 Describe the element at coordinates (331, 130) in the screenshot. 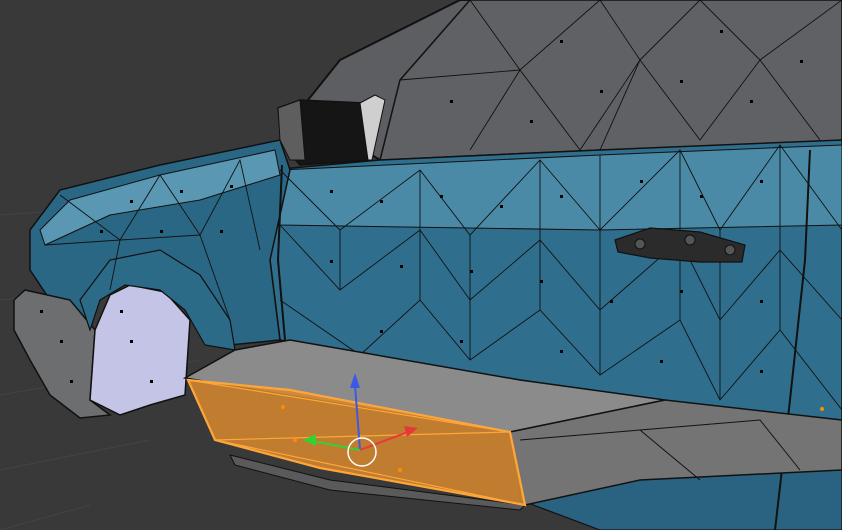

I see `side-mirror` at that location.